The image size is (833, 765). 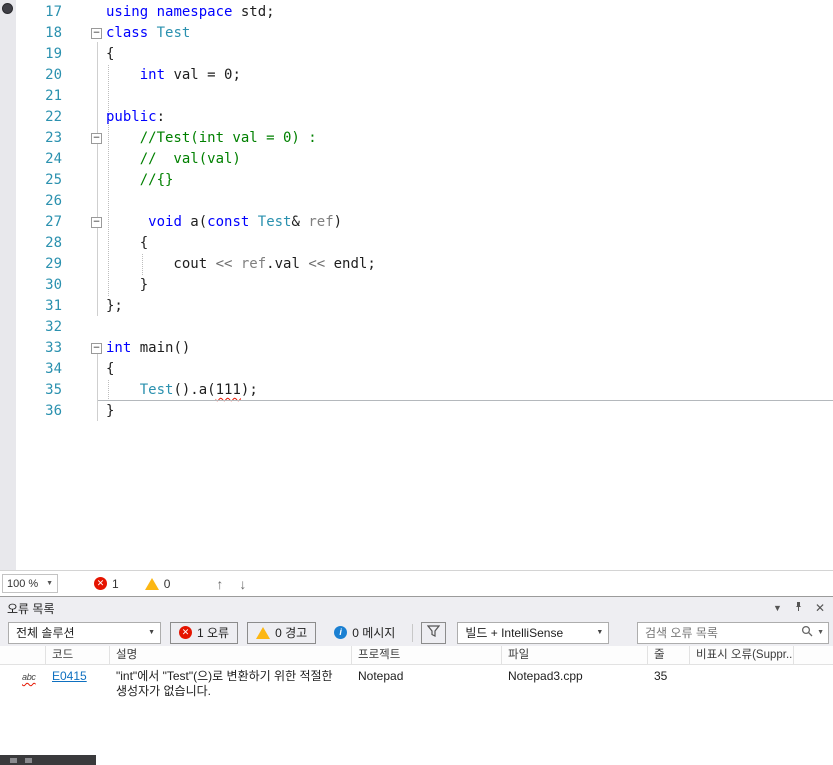 I want to click on previous-issue-icon: ↑, so click(x=219, y=584).